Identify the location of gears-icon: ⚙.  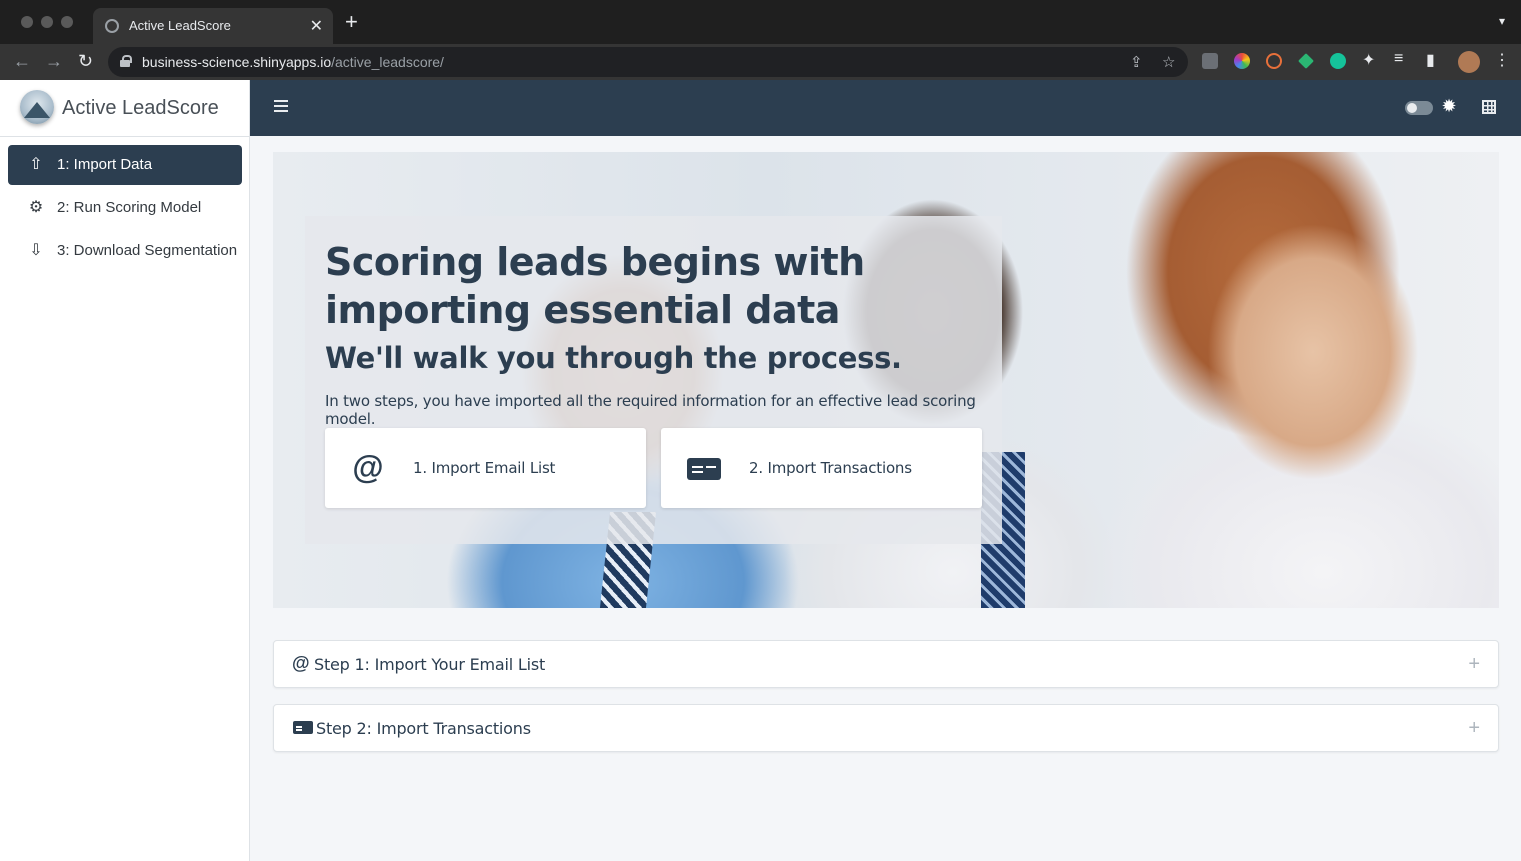
(36, 207).